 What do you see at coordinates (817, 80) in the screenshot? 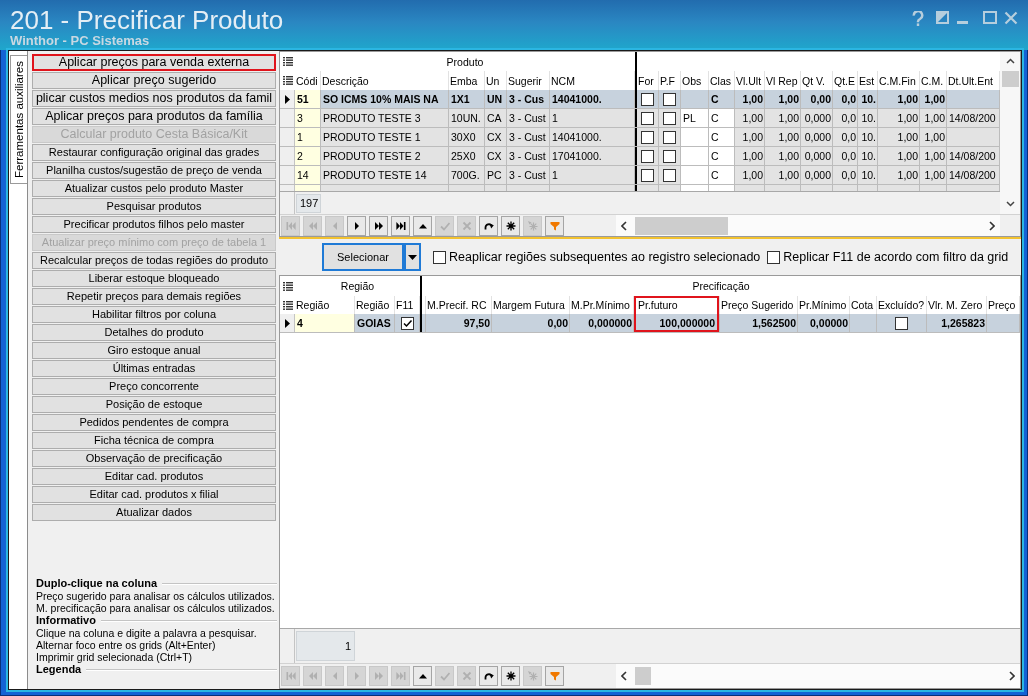
I see `column-header: Qt V.` at bounding box center [817, 80].